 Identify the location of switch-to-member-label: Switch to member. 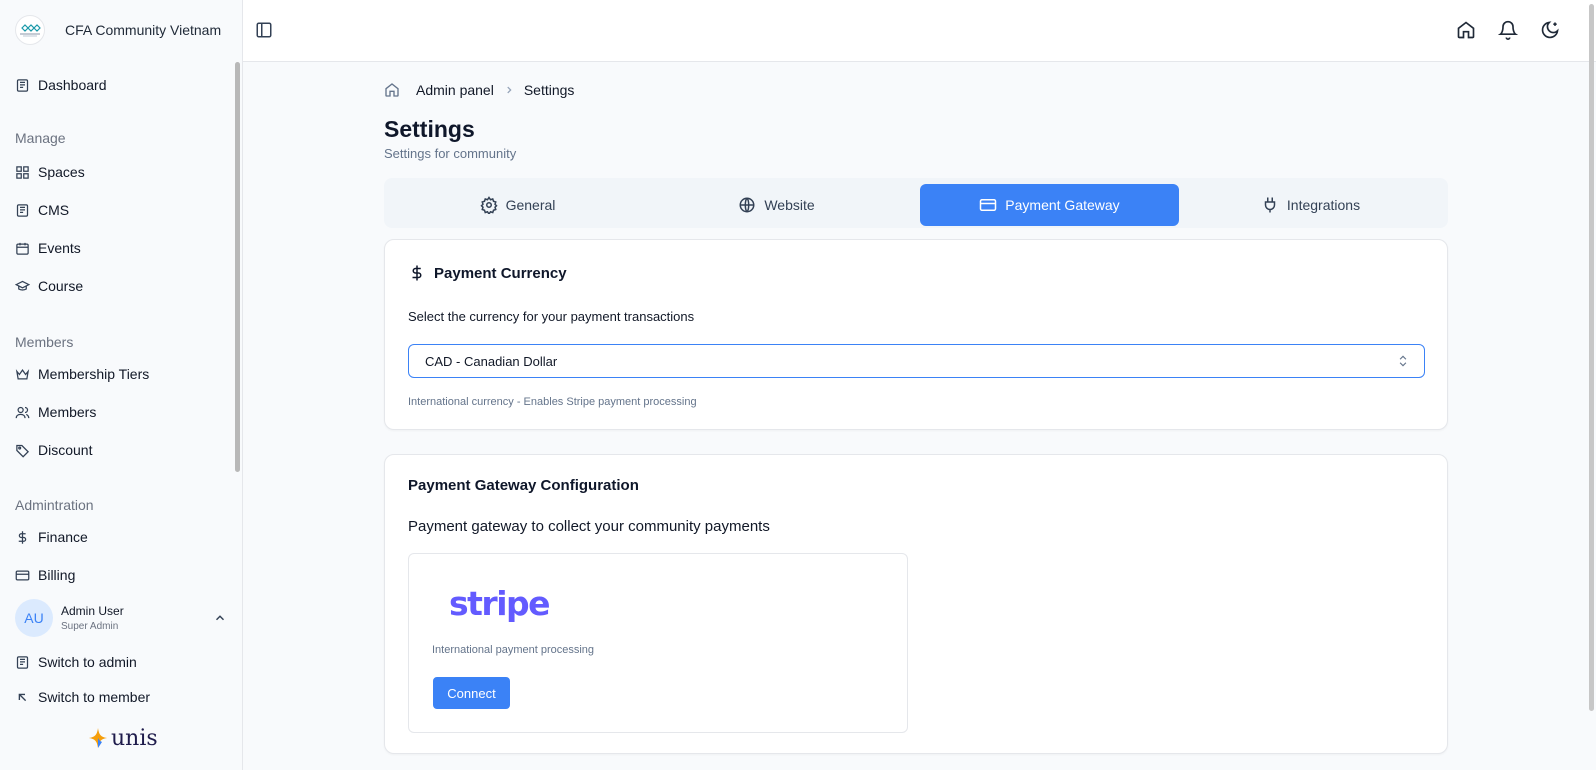
(94, 697).